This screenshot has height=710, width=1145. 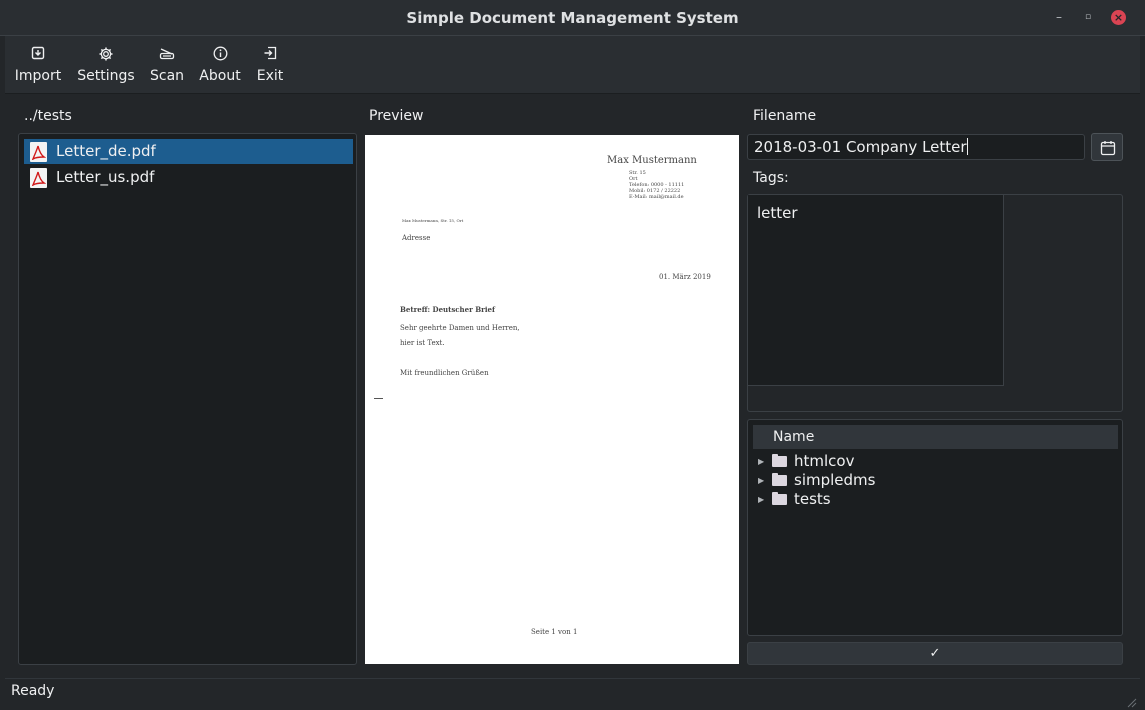 I want to click on recipient-address: Adresse, so click(x=416, y=238).